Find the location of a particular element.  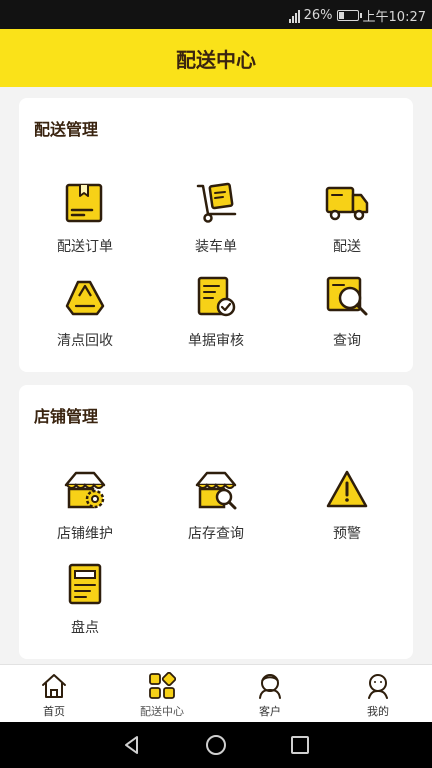

store-maintenance-item: 店铺维护 is located at coordinates (85, 505).